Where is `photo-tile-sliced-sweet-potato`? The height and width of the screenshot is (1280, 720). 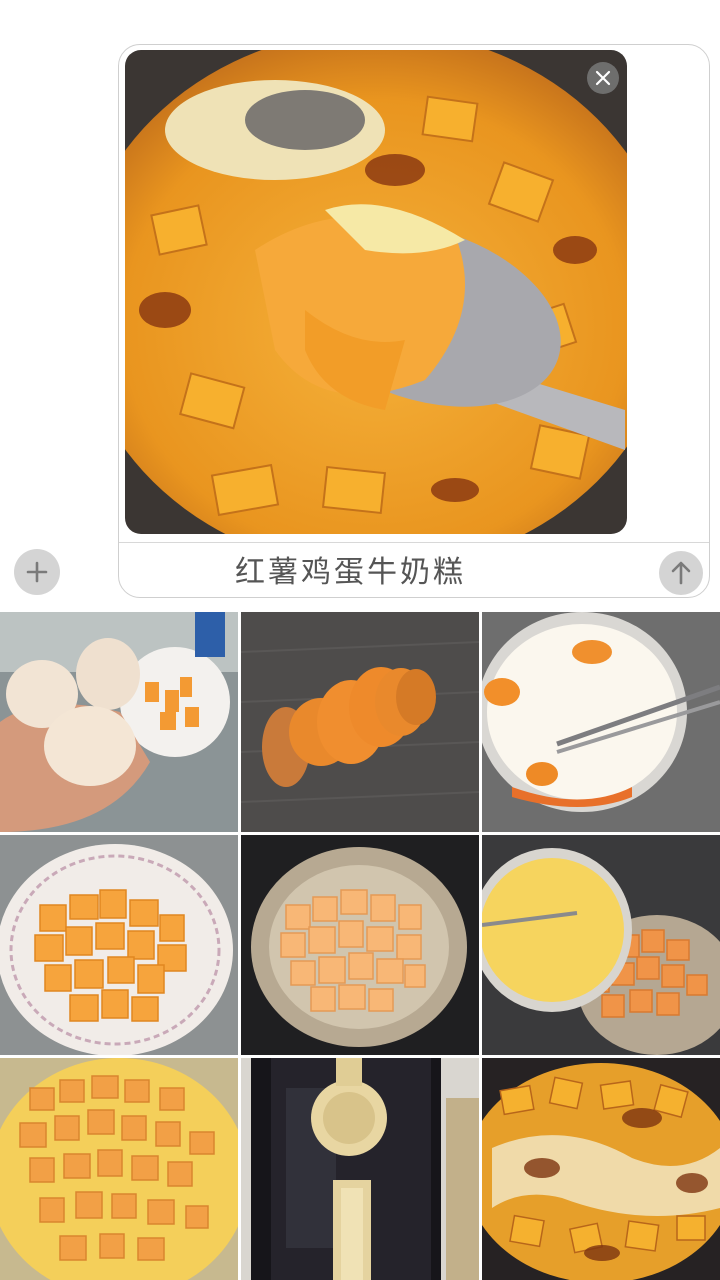
photo-tile-sliced-sweet-potato is located at coordinates (360, 722).